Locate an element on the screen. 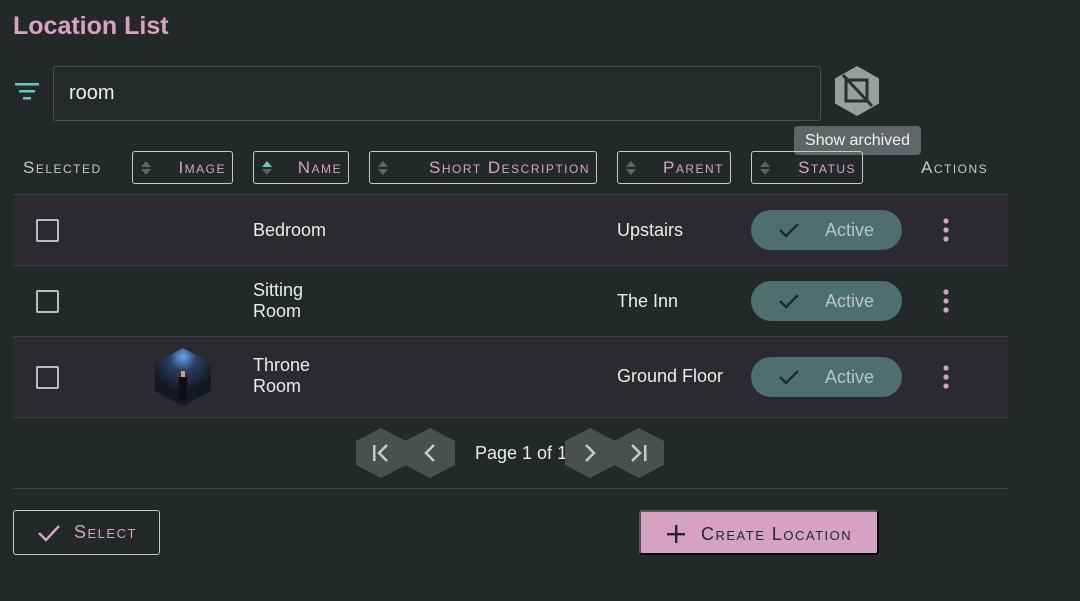 This screenshot has width=1080, height=601. select-button-label: Select is located at coordinates (105, 532).